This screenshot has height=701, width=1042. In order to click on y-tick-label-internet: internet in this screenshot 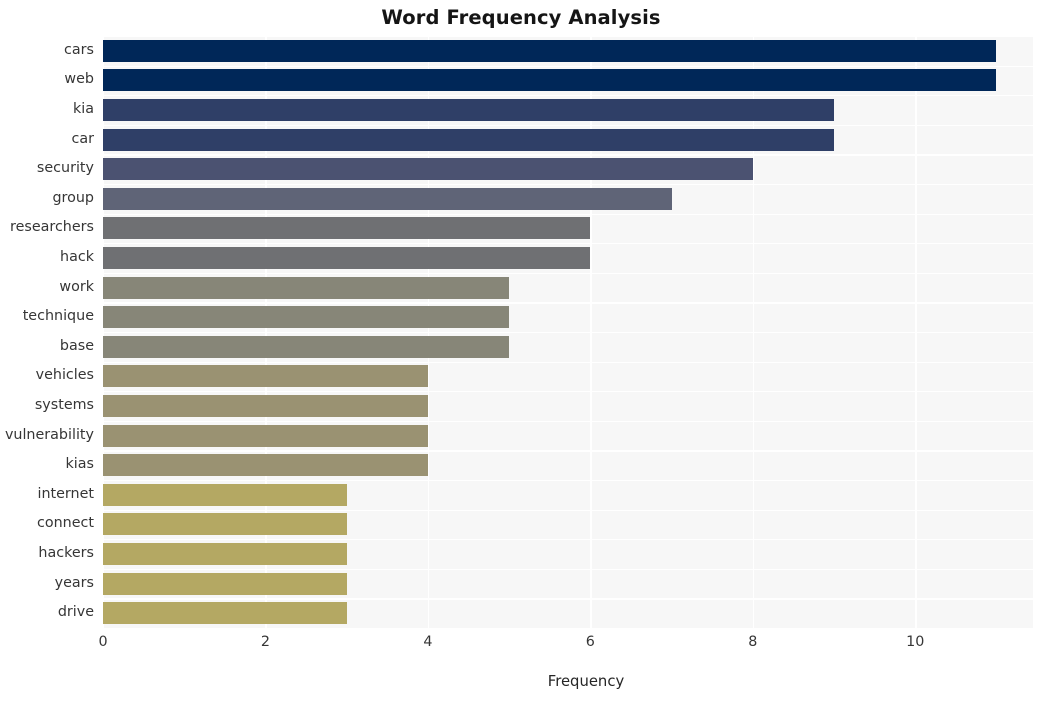, I will do `click(65, 493)`.